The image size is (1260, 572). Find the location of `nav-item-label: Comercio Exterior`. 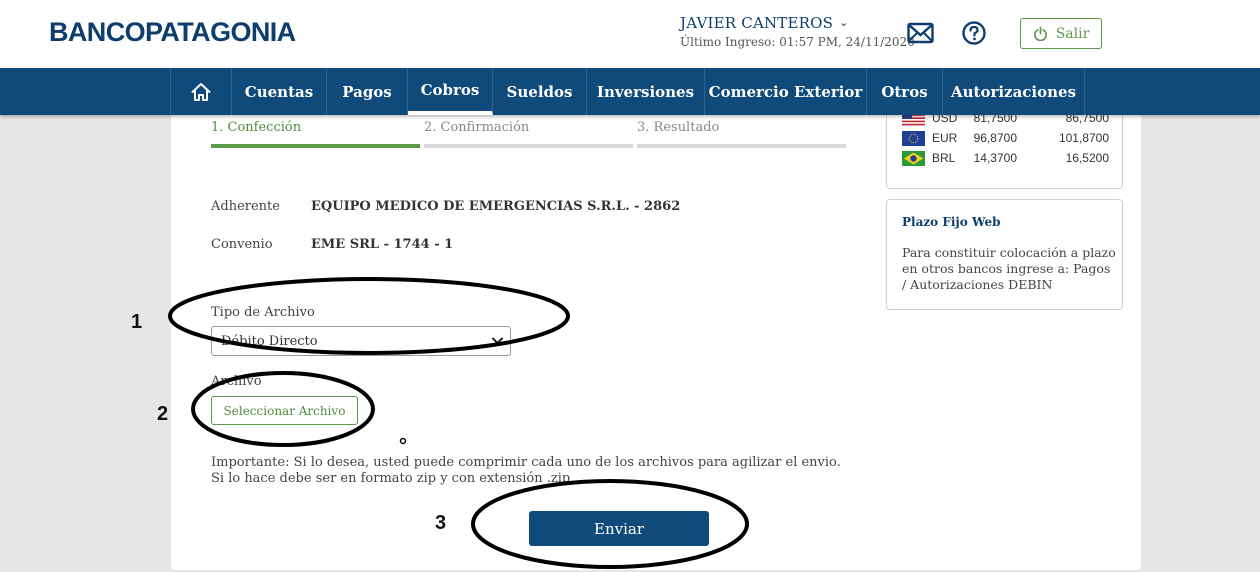

nav-item-label: Comercio Exterior is located at coordinates (785, 91).